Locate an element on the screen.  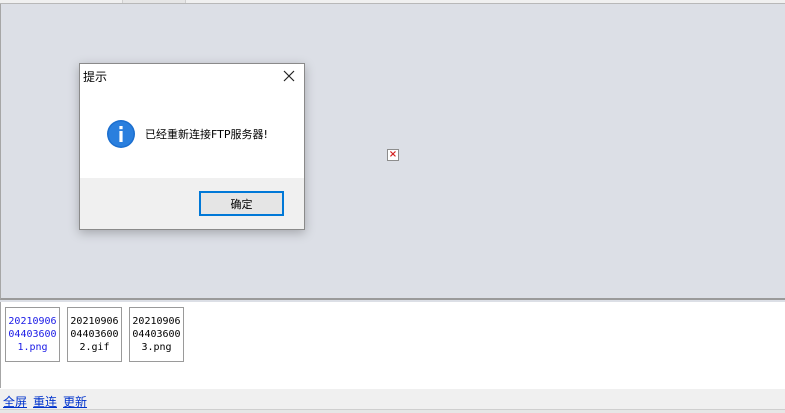
ok-button: 确定 is located at coordinates (241, 203).